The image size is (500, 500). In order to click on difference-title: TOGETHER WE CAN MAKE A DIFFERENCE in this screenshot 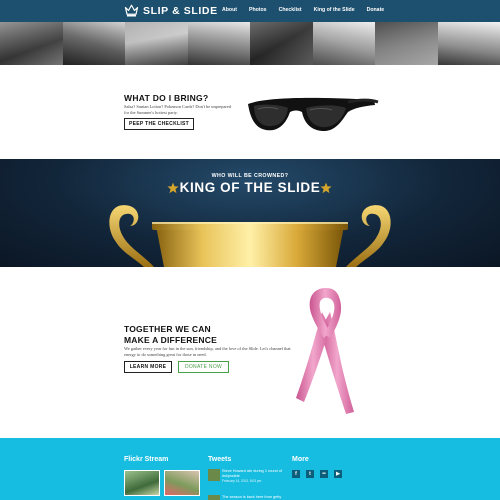, I will do `click(170, 334)`.